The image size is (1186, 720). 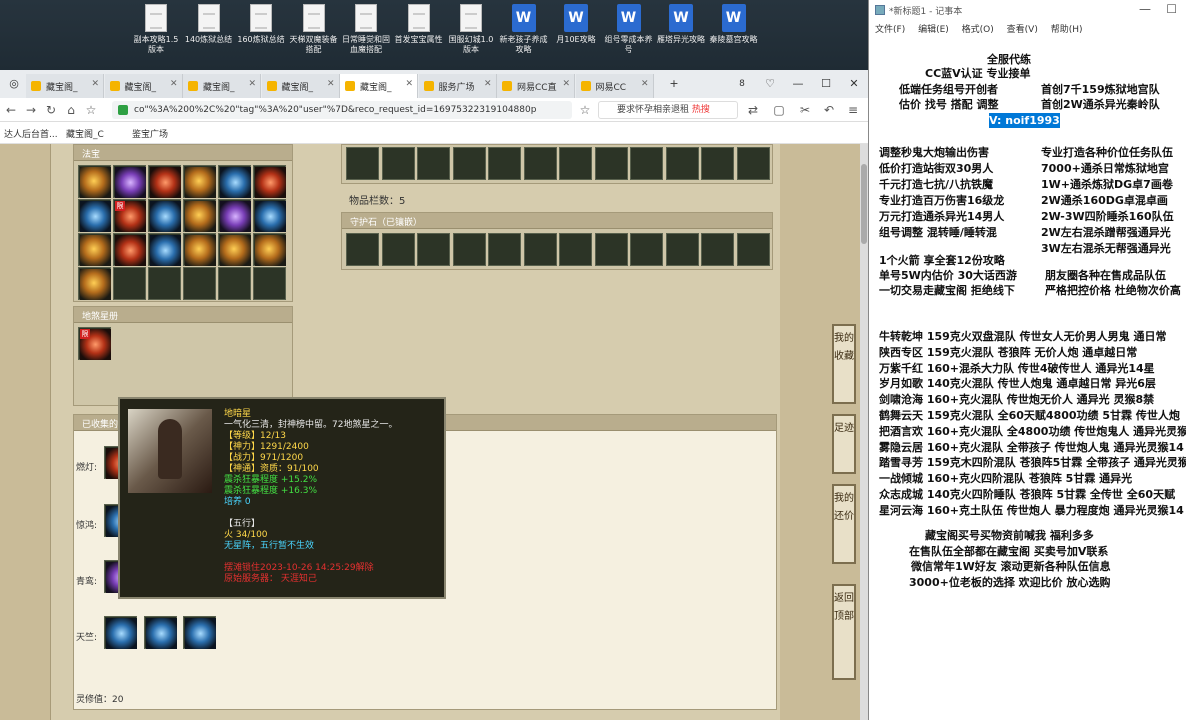 I want to click on desktop-icon: W 秦陵墓宫攻略, so click(x=734, y=24).